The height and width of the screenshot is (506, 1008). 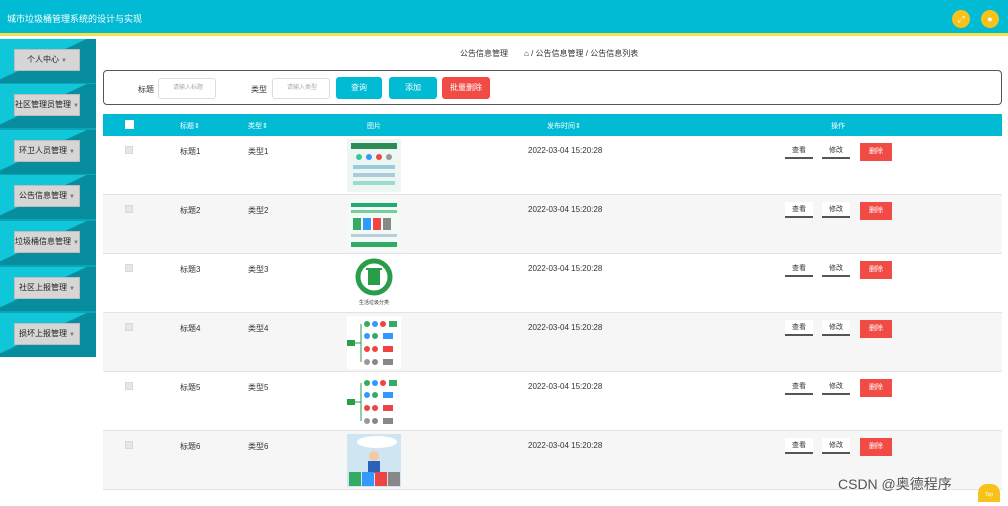 I want to click on type-label: 类型, so click(x=259, y=89).